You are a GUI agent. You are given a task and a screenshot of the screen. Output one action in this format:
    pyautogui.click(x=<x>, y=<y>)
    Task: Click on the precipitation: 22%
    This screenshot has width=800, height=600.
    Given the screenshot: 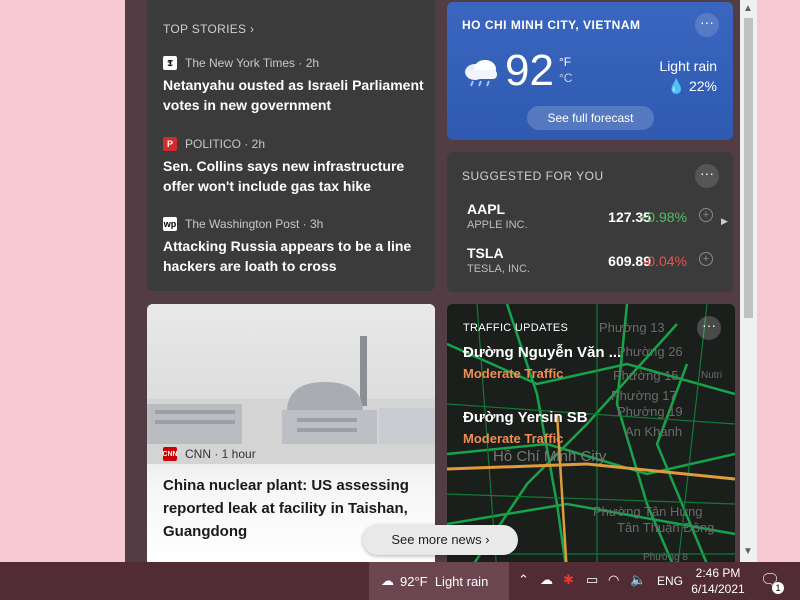 What is the action you would take?
    pyautogui.click(x=702, y=86)
    